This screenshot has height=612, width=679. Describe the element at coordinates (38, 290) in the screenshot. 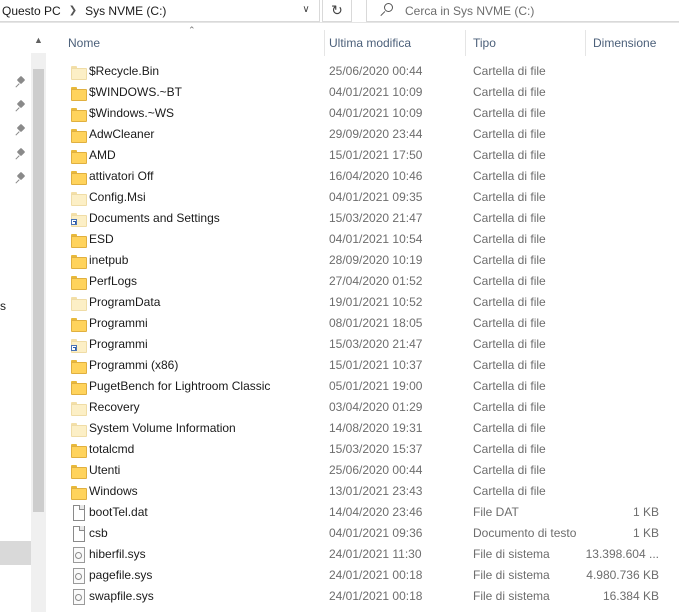

I see `nav-scrollbar-thumb` at that location.